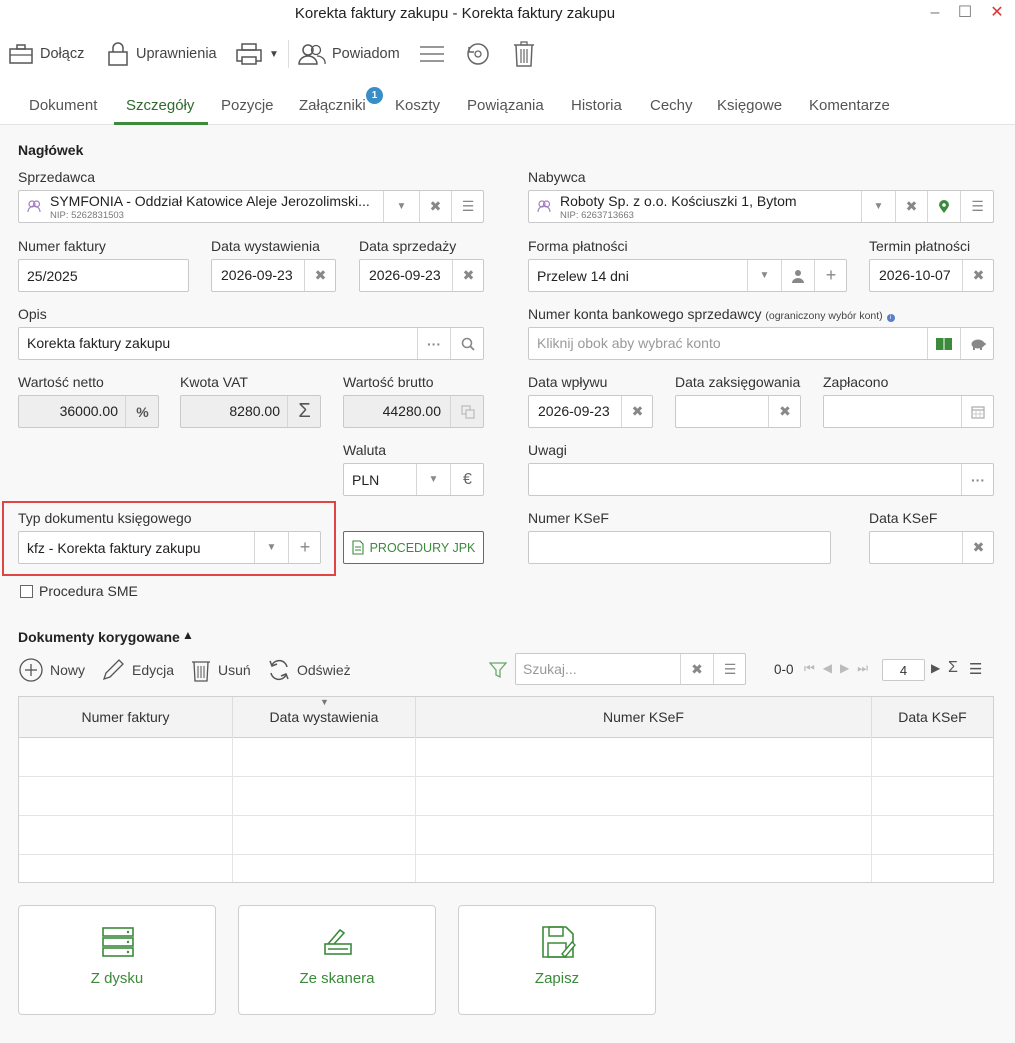 This screenshot has height=1043, width=1015. I want to click on notes-more-button: ···, so click(977, 479).